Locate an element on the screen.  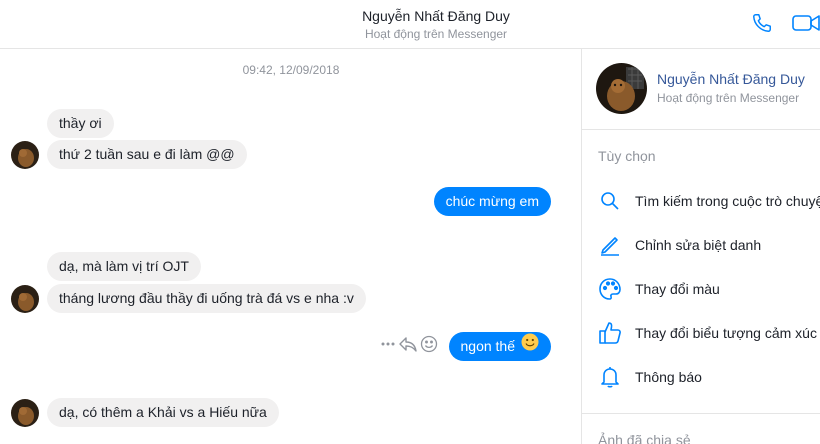
thumbs-up-icon is located at coordinates (610, 333).